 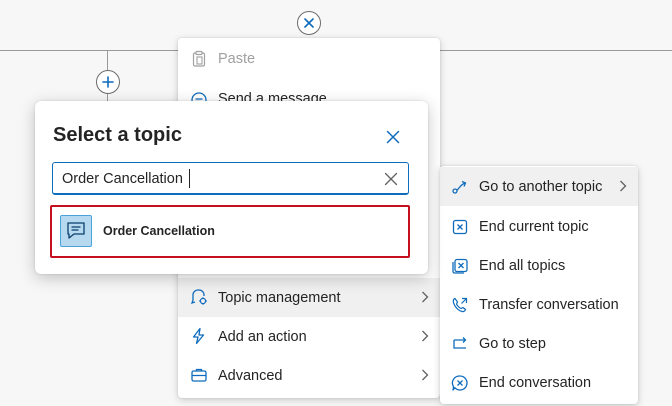 I want to click on dialog-title: Select a topic, so click(x=117, y=135).